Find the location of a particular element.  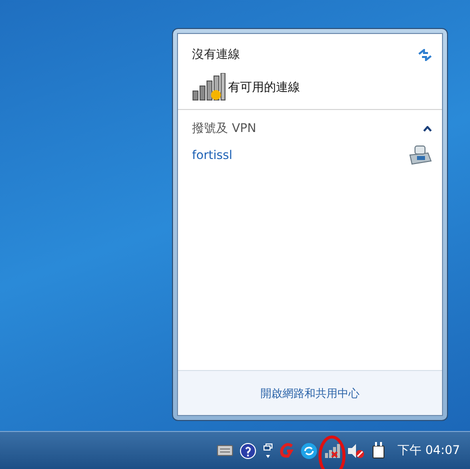

sync-icon is located at coordinates (308, 450).